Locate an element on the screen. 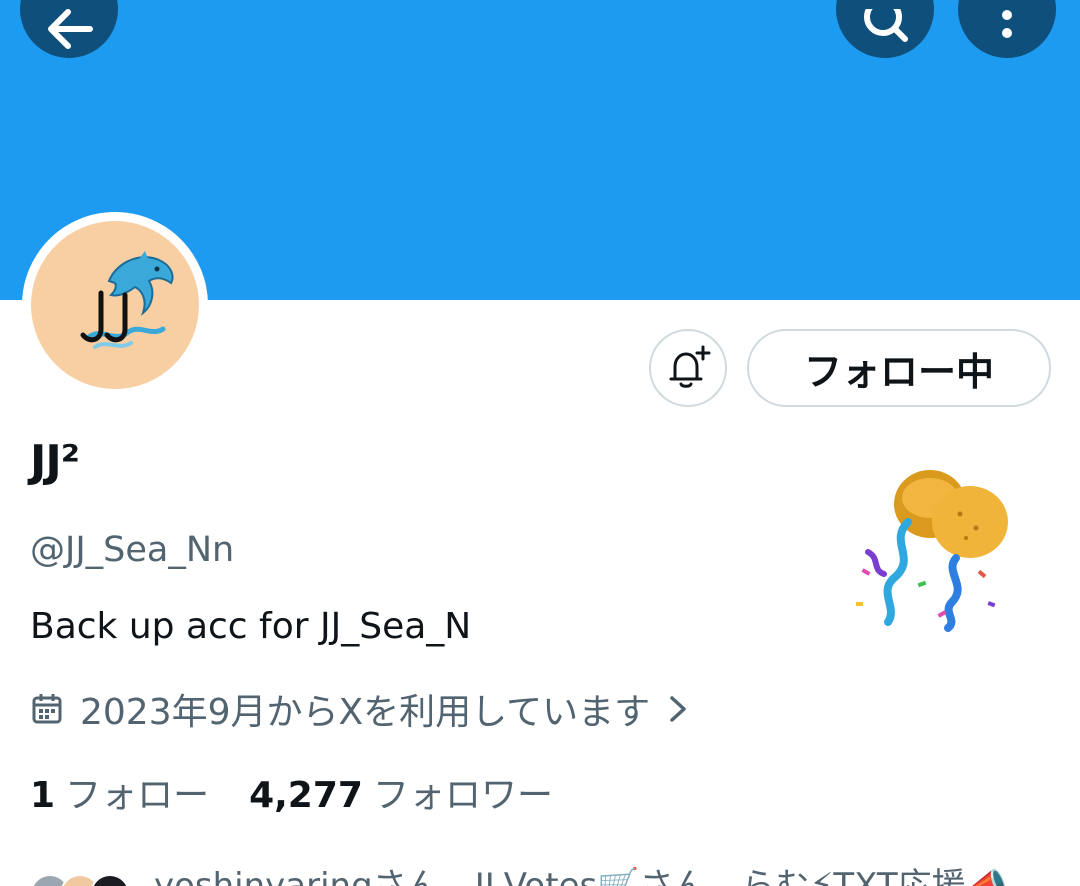 The height and width of the screenshot is (886, 1080). join-date-row: 2023年9月からXを利用しています is located at coordinates (360, 709).